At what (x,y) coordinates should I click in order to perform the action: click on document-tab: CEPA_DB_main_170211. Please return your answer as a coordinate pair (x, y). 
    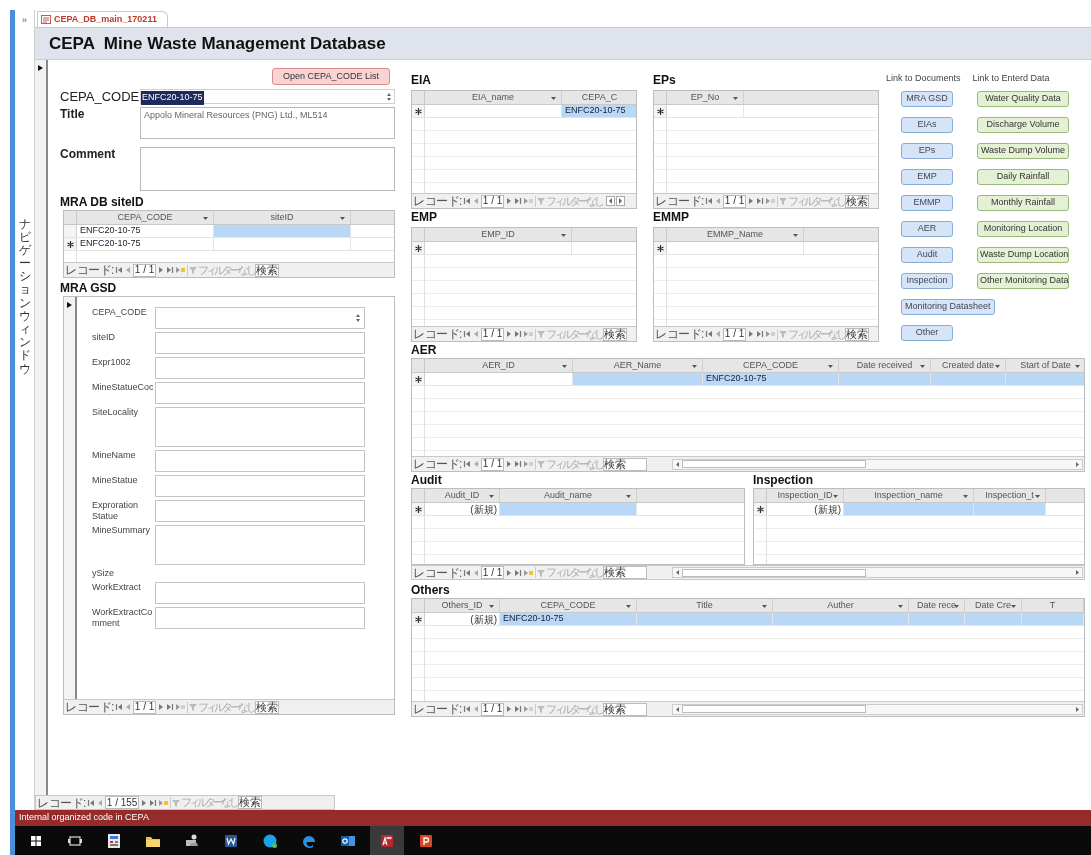
    Looking at the image, I should click on (102, 19).